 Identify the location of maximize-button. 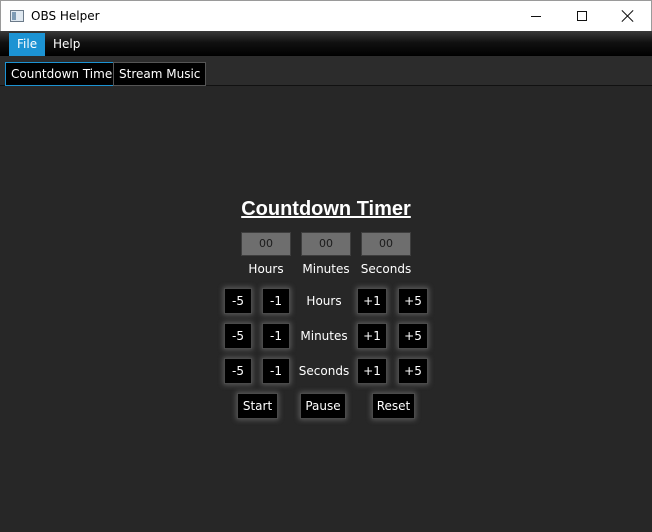
(582, 16).